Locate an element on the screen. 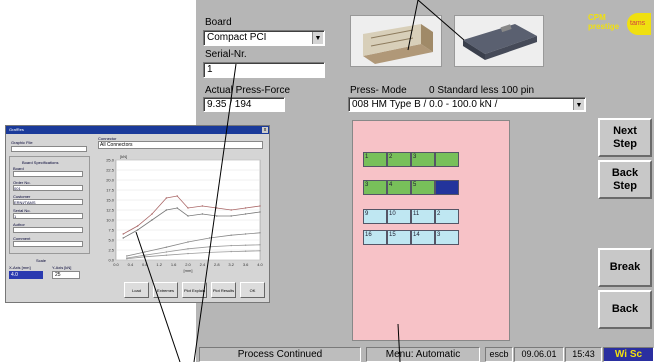 This screenshot has width=654, height=362. connector-cell: 16 is located at coordinates (375, 237).